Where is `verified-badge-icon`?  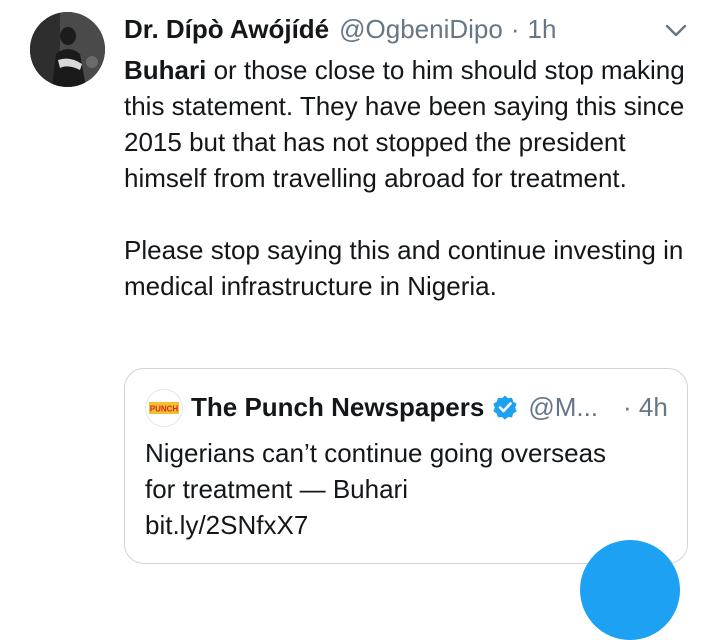
verified-badge-icon is located at coordinates (505, 407).